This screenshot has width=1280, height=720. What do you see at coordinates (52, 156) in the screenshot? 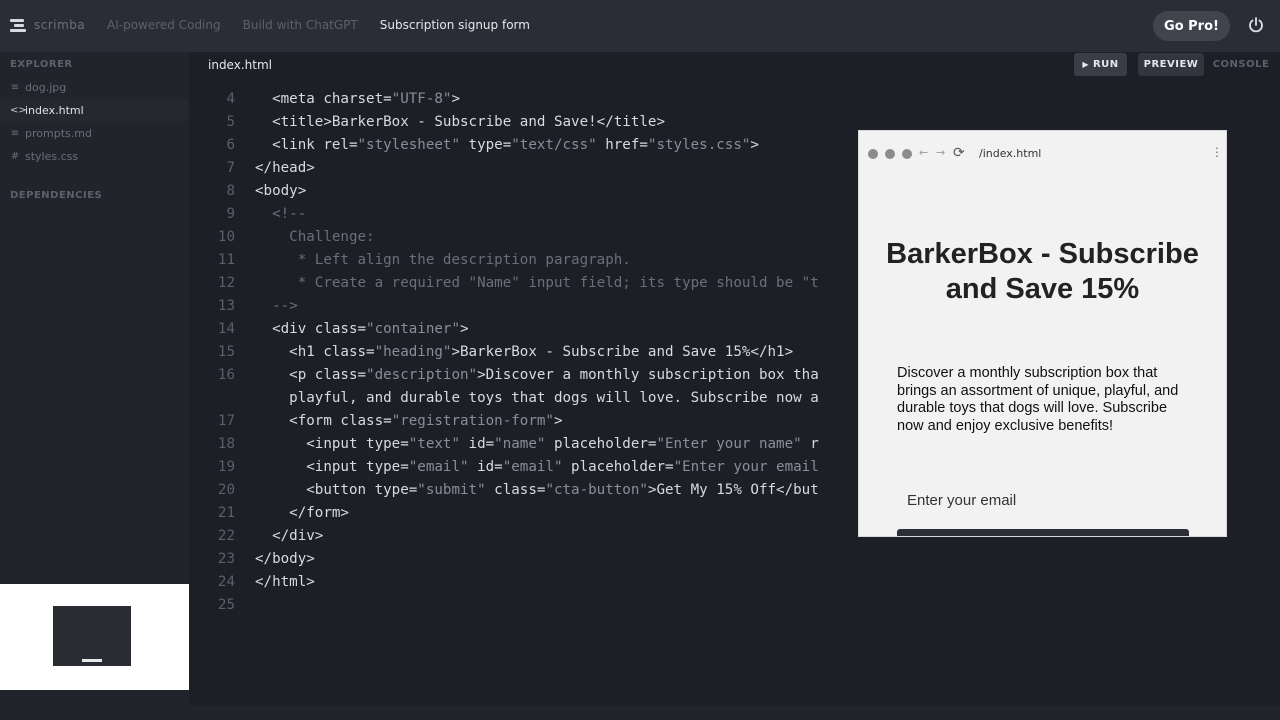
I see `file-label: styles.css` at bounding box center [52, 156].